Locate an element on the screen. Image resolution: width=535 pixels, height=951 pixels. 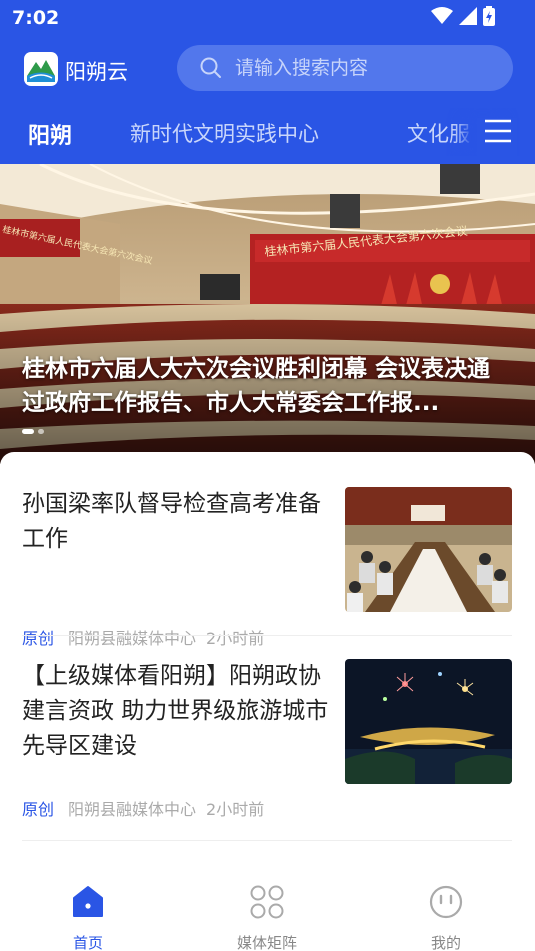
nav-home: 首页 is located at coordinates (88, 911).